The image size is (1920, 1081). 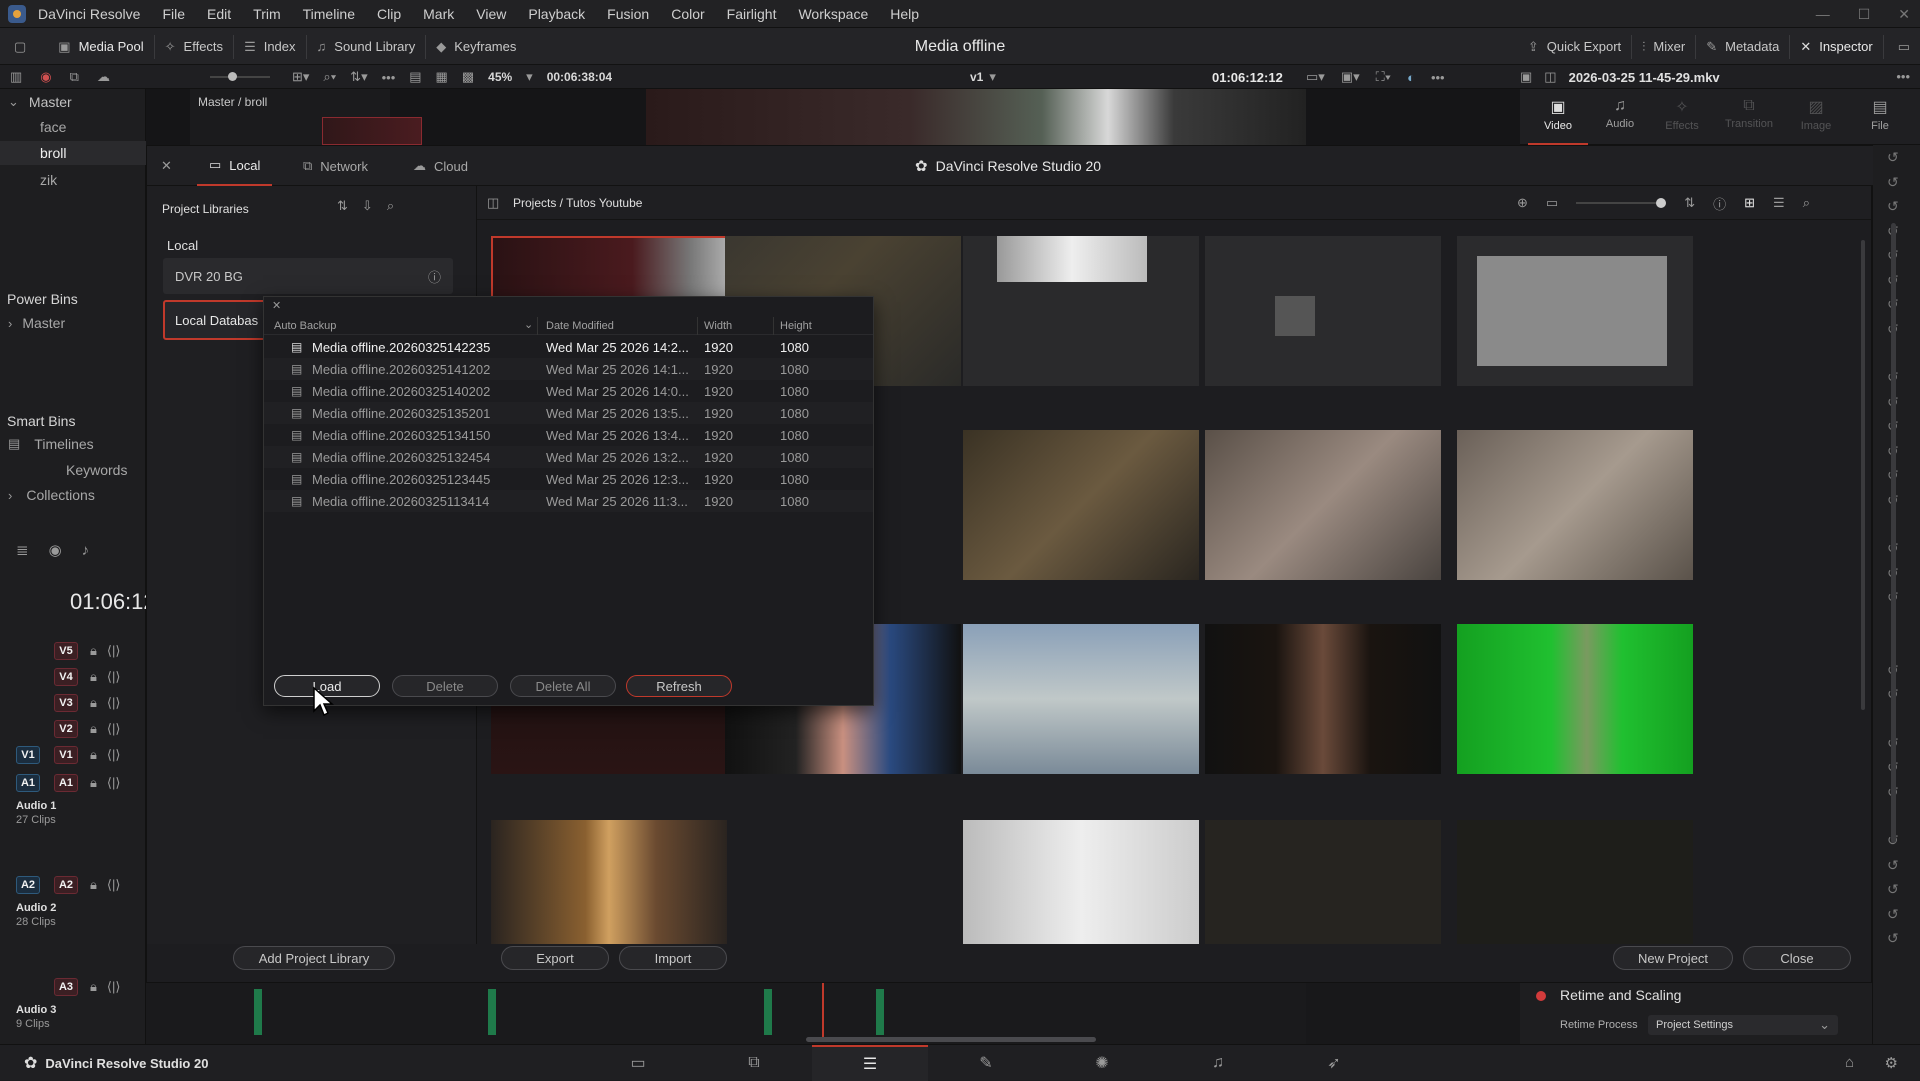 What do you see at coordinates (1661, 203) in the screenshot?
I see `zoom-slider-handle` at bounding box center [1661, 203].